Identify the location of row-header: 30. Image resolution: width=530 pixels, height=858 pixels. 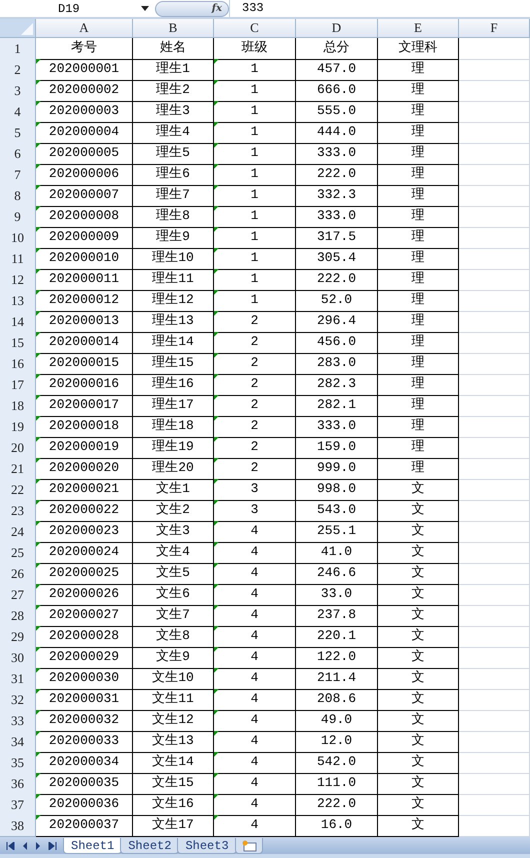
(18, 658).